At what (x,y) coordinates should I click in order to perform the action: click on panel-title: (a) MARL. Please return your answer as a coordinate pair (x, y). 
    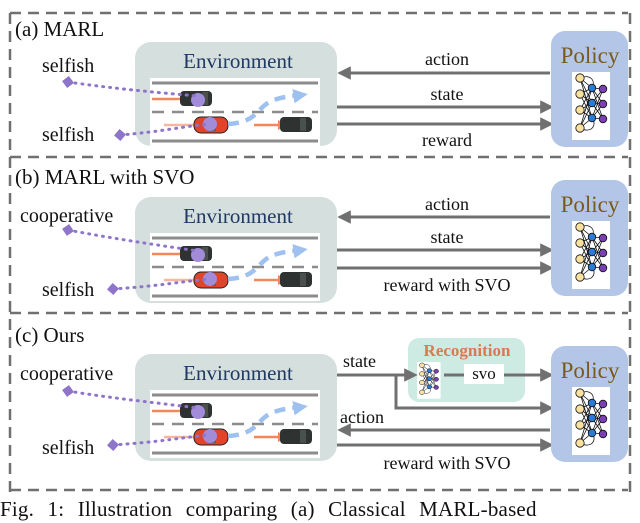
    Looking at the image, I should click on (59, 29).